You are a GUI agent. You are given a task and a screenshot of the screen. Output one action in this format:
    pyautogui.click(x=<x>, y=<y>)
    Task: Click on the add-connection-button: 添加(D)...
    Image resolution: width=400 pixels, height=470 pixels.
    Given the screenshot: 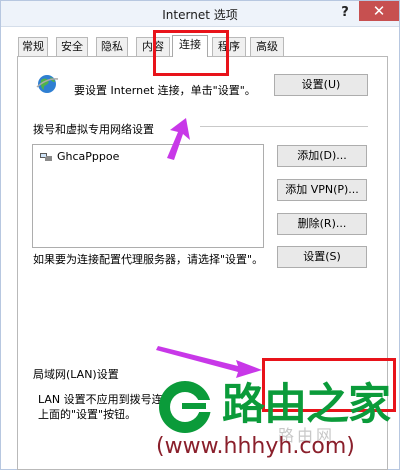 What is the action you would take?
    pyautogui.click(x=322, y=156)
    